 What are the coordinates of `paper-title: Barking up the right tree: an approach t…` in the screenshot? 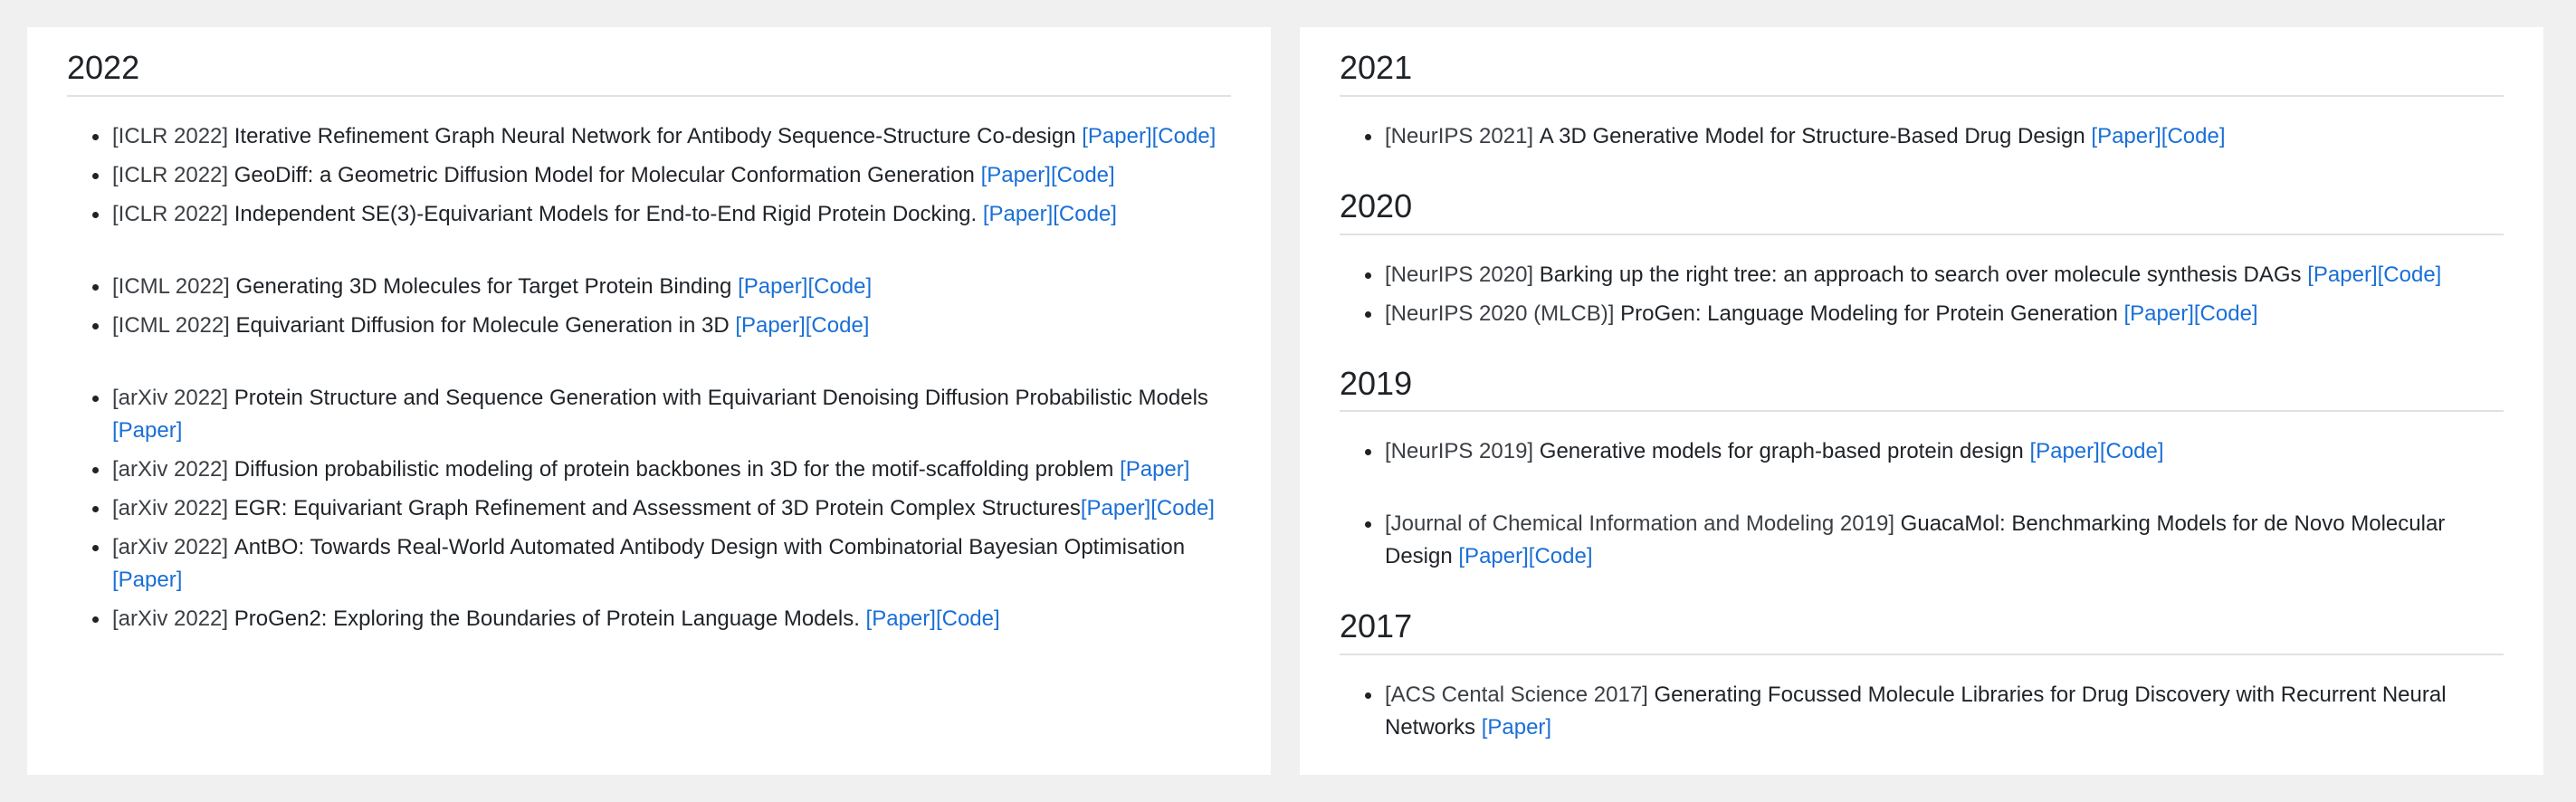 It's located at (1921, 274).